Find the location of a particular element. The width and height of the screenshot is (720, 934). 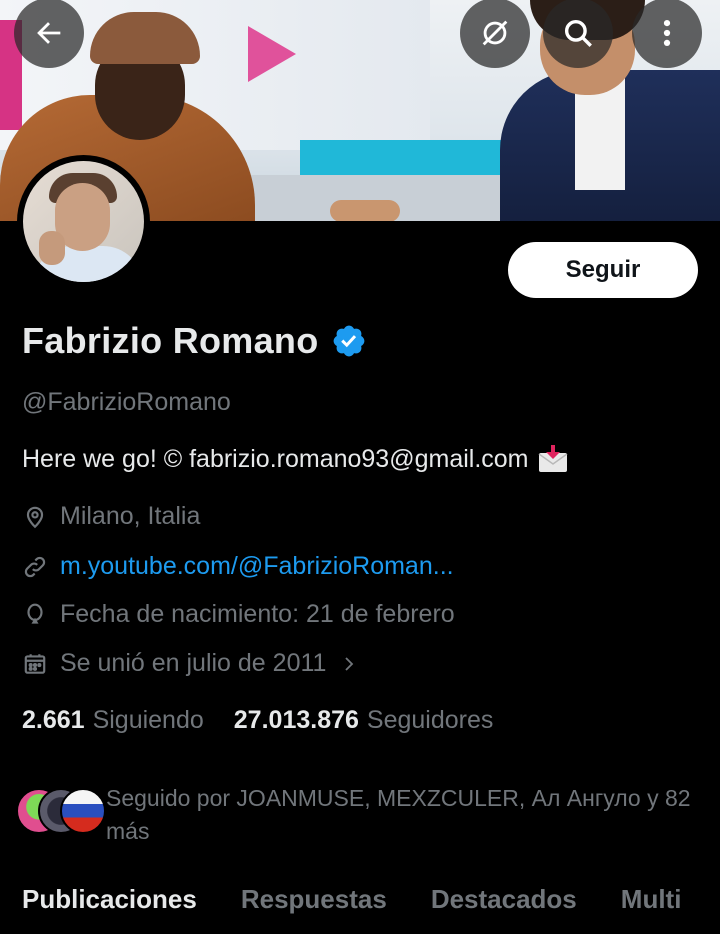

follow-stats: 2.661 Siguiendo 27.013.876 Seguidores is located at coordinates (257, 720).